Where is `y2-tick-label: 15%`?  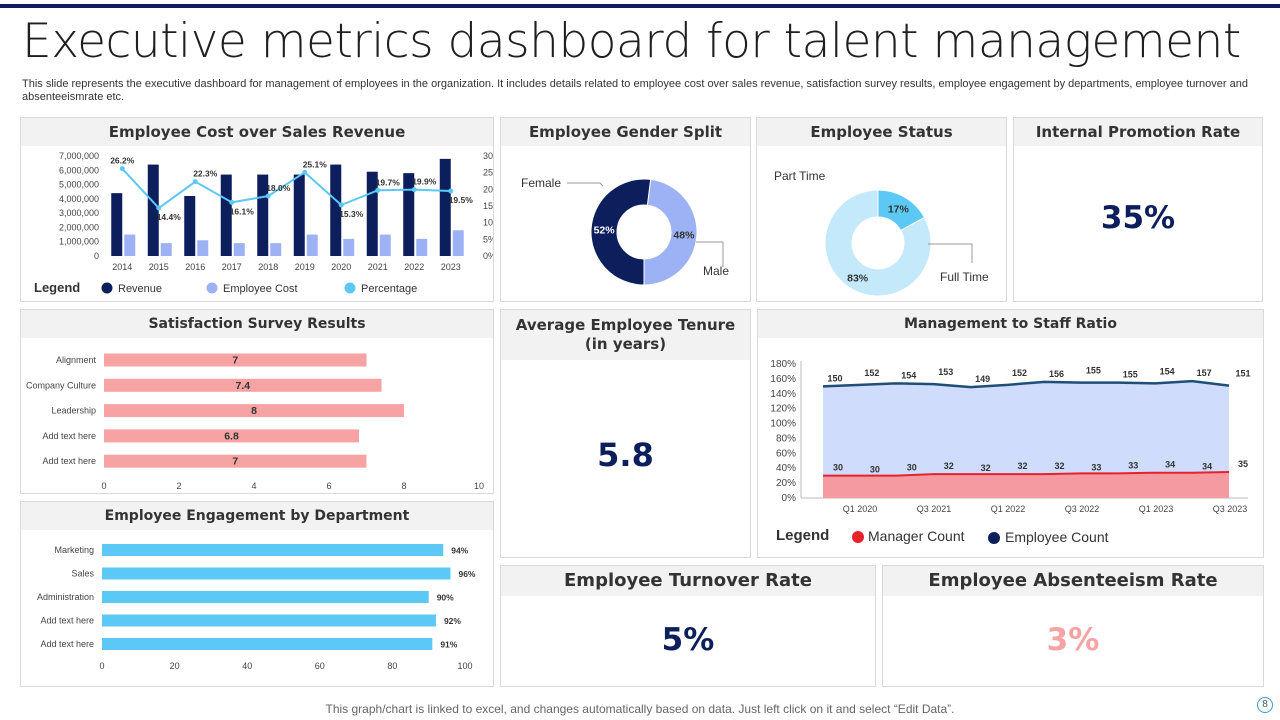
y2-tick-label: 15% is located at coordinates (488, 206).